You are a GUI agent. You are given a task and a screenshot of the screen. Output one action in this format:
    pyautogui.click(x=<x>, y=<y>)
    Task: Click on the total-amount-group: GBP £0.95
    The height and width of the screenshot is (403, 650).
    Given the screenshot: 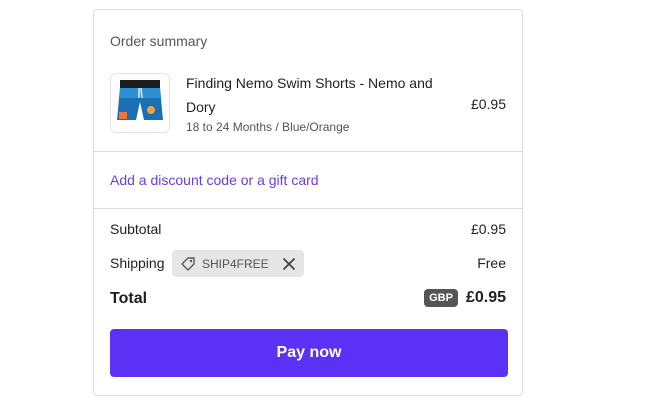 What is the action you would take?
    pyautogui.click(x=465, y=298)
    